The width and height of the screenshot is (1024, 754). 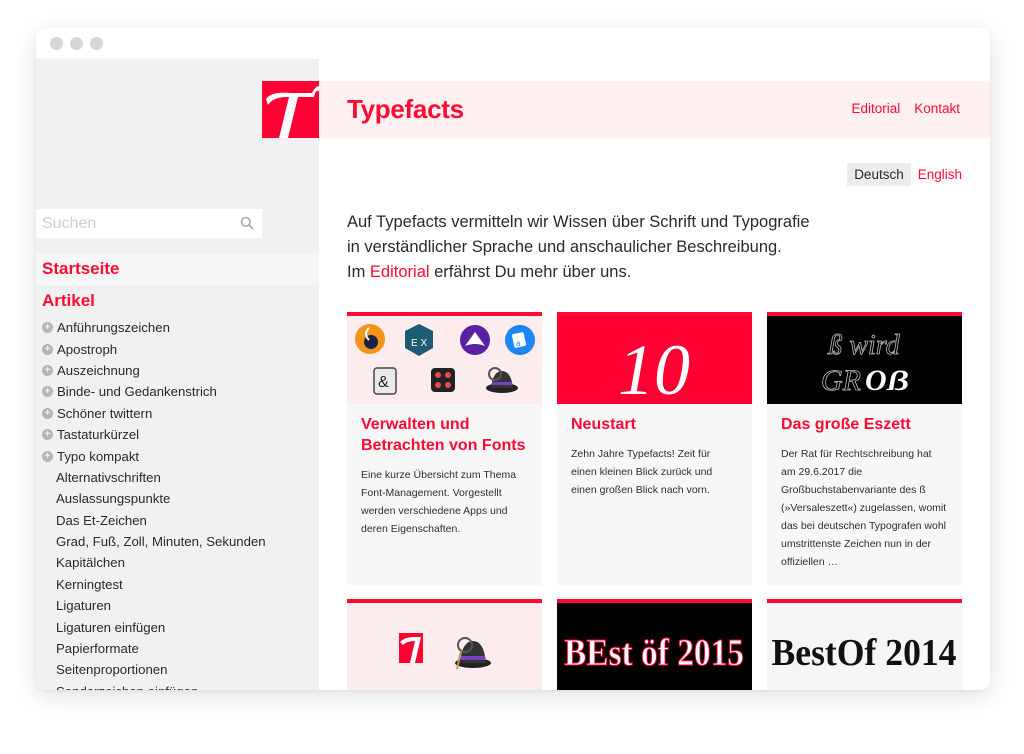 What do you see at coordinates (137, 392) in the screenshot?
I see `nav-item-label: Binde- und Gedankenstrich` at bounding box center [137, 392].